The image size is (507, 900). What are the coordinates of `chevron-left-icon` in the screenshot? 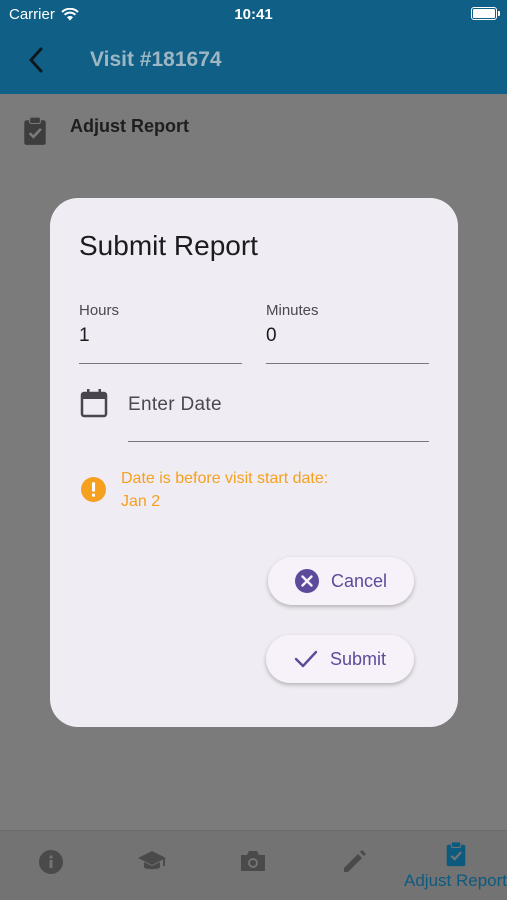 It's located at (36, 60).